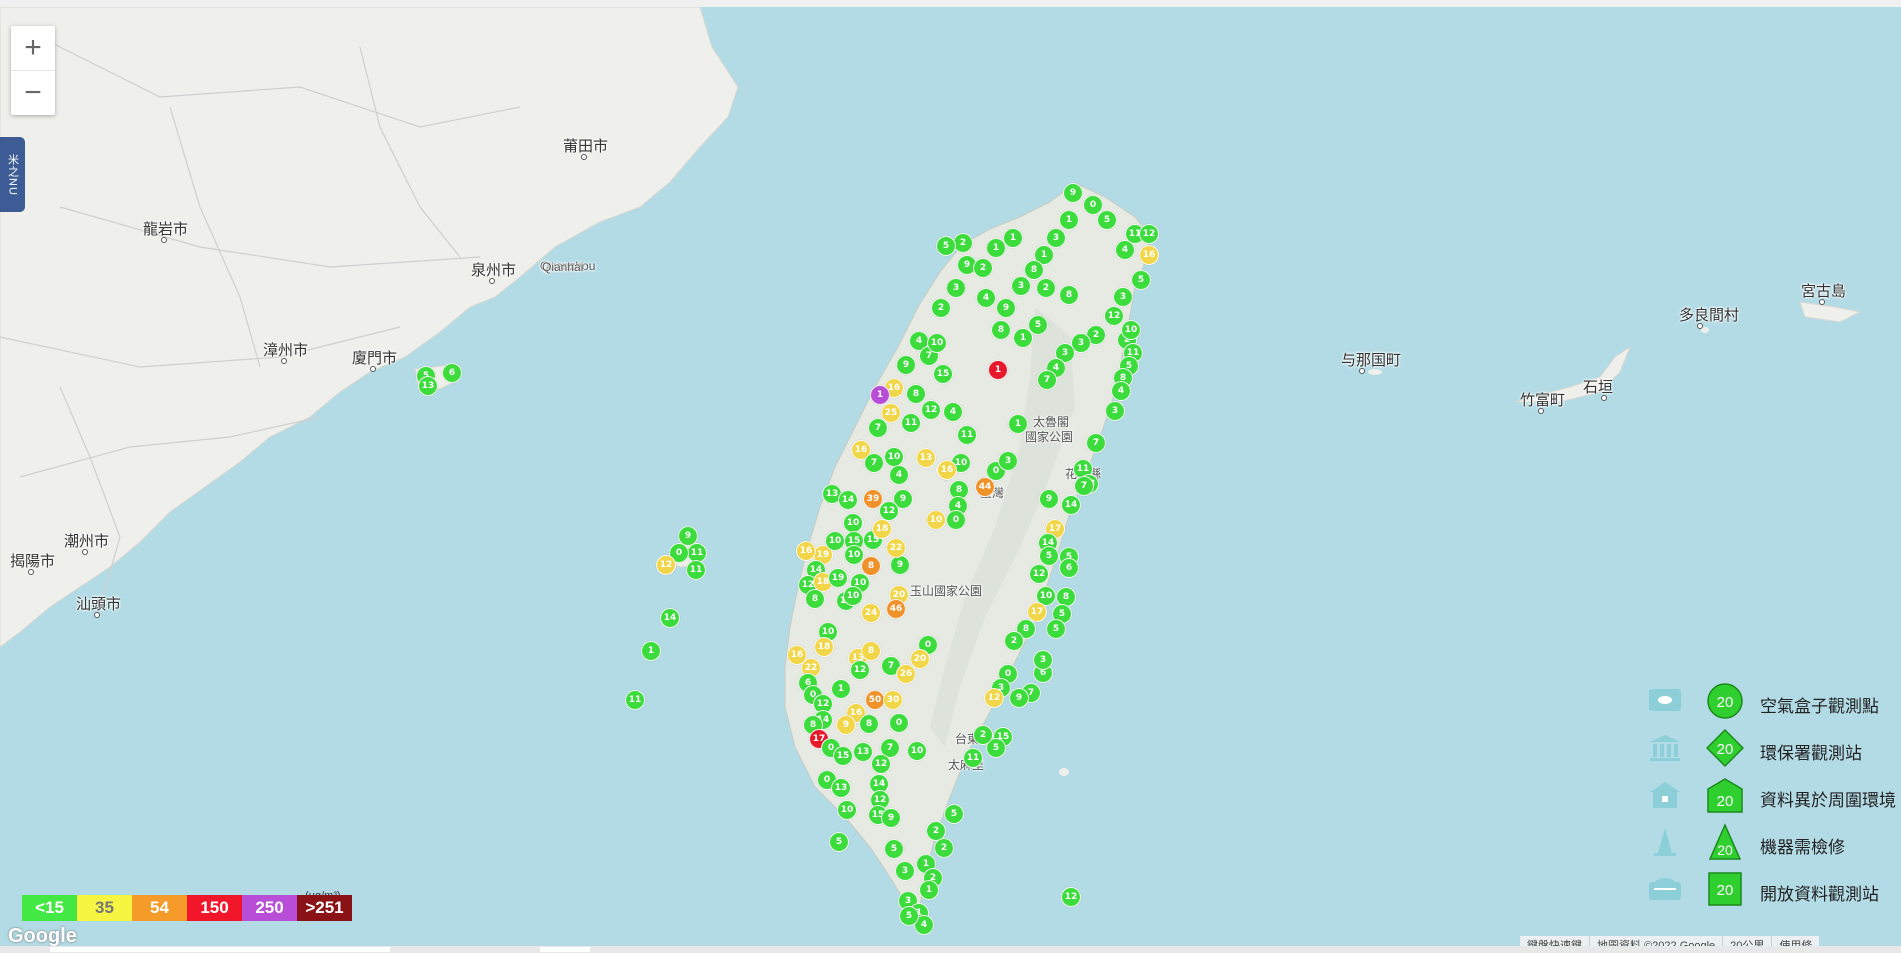 The width and height of the screenshot is (1901, 953). I want to click on keyboard-shortcuts-link: 鍵盤快速鍵, so click(1554, 941).